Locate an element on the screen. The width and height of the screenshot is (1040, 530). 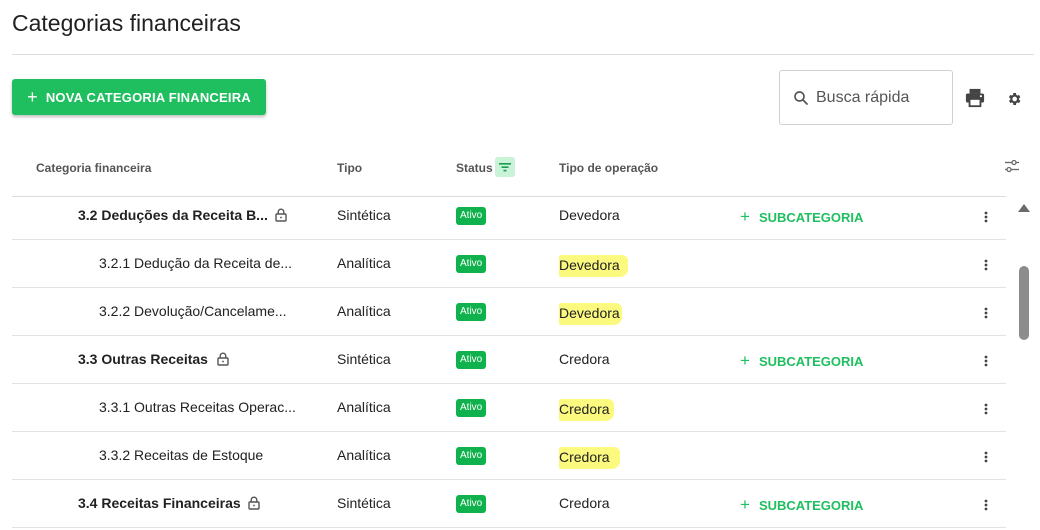
print-icon is located at coordinates (975, 98).